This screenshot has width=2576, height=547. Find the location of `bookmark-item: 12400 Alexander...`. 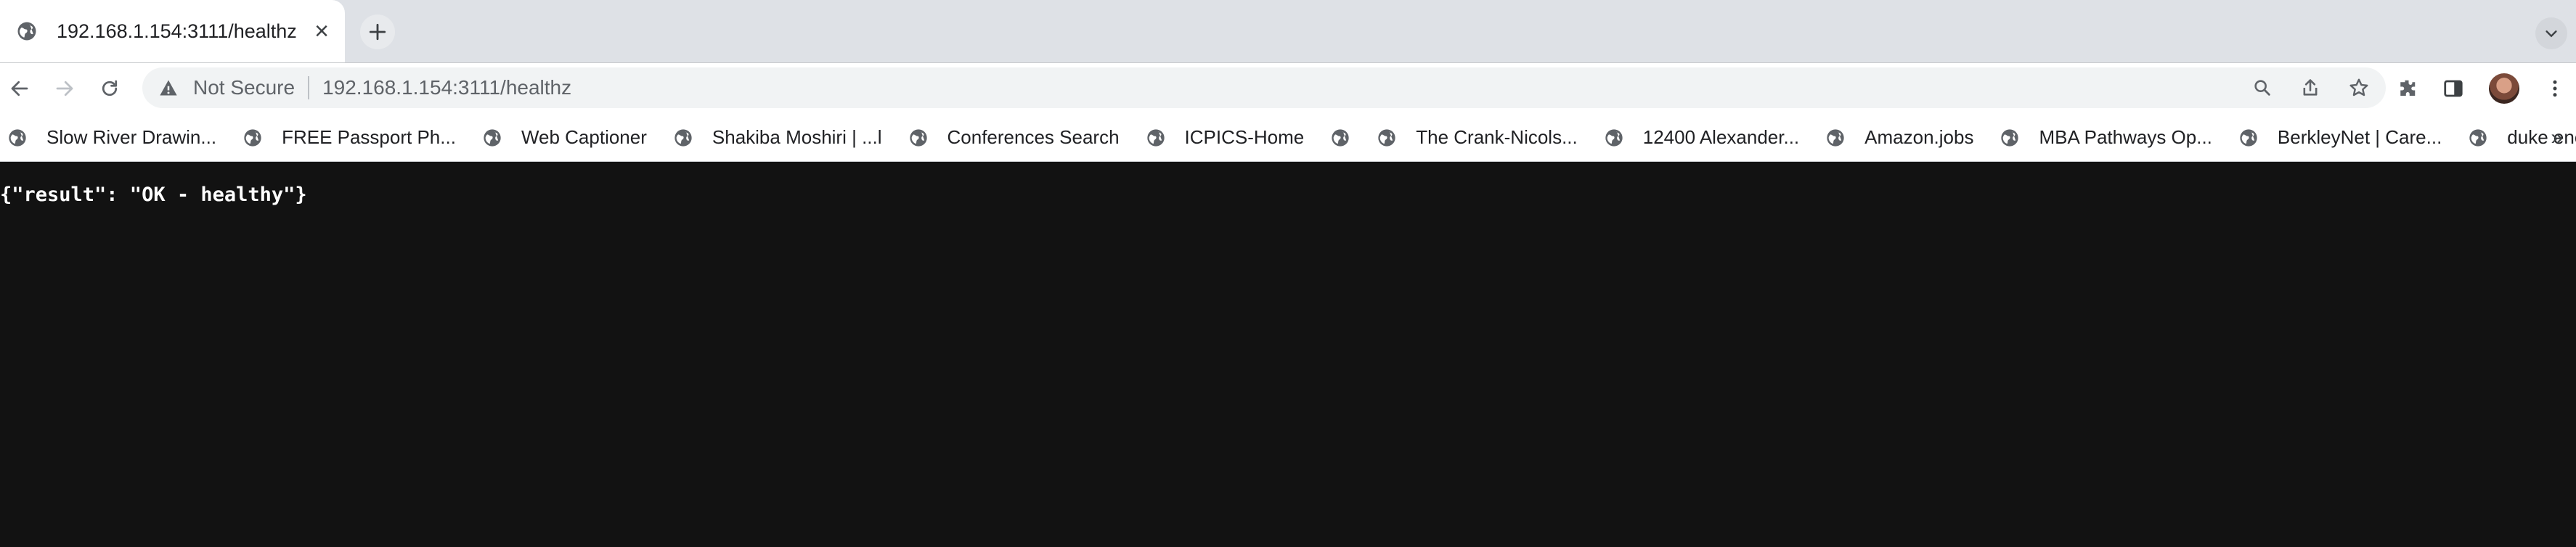

bookmark-item: 12400 Alexander... is located at coordinates (1706, 138).